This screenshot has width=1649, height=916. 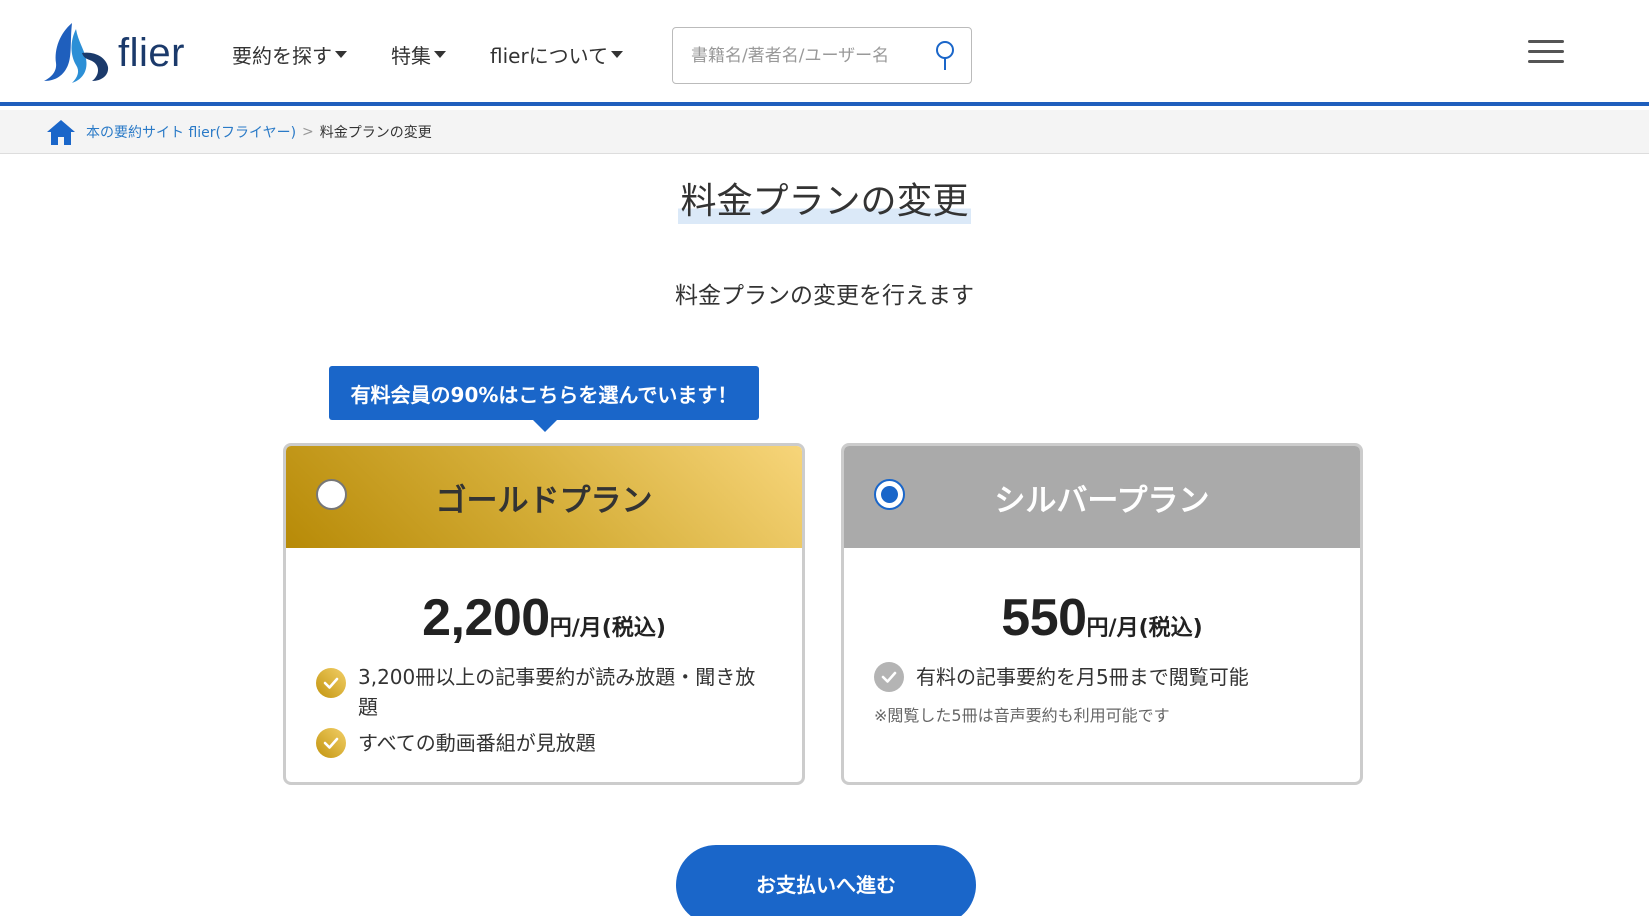 I want to click on breadcrumb-current: 料金プランの変更, so click(x=375, y=132).